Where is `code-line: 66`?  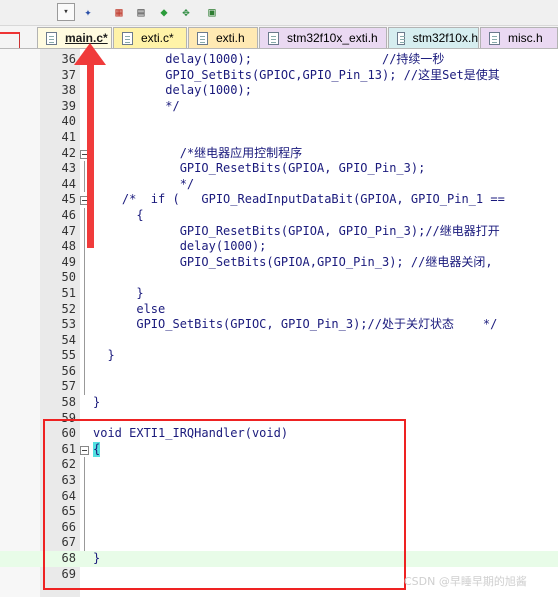 code-line: 66 is located at coordinates (279, 527).